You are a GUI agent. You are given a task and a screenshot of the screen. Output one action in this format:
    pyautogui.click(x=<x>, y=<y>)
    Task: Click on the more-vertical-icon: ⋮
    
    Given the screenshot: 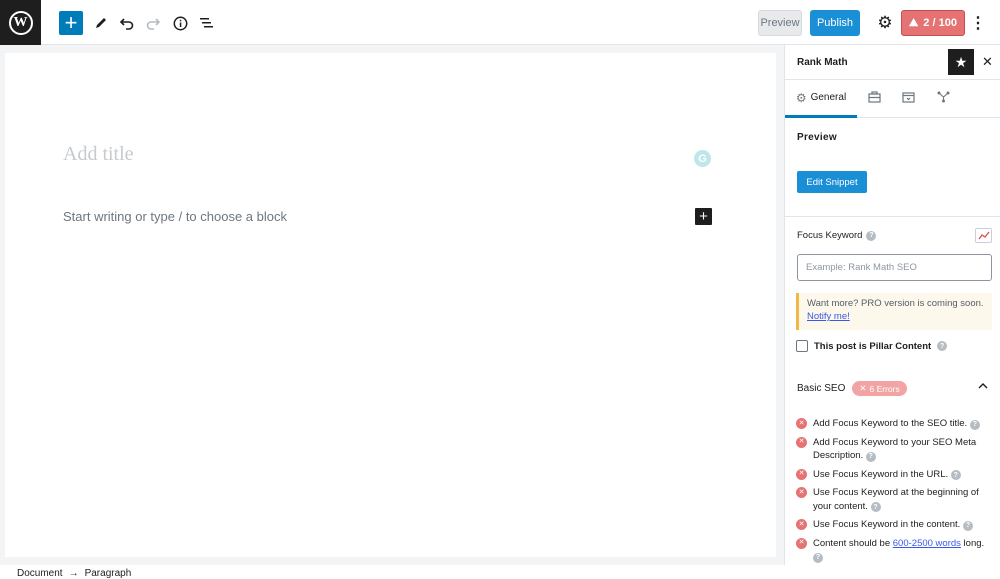 What is the action you would take?
    pyautogui.click(x=978, y=23)
    